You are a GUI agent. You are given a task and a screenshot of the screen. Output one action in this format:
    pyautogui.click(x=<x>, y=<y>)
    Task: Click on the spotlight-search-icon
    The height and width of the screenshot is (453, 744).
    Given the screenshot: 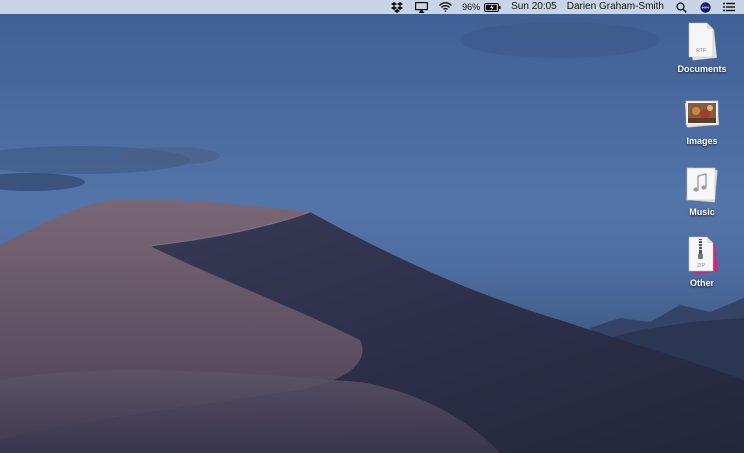 What is the action you would take?
    pyautogui.click(x=681, y=7)
    